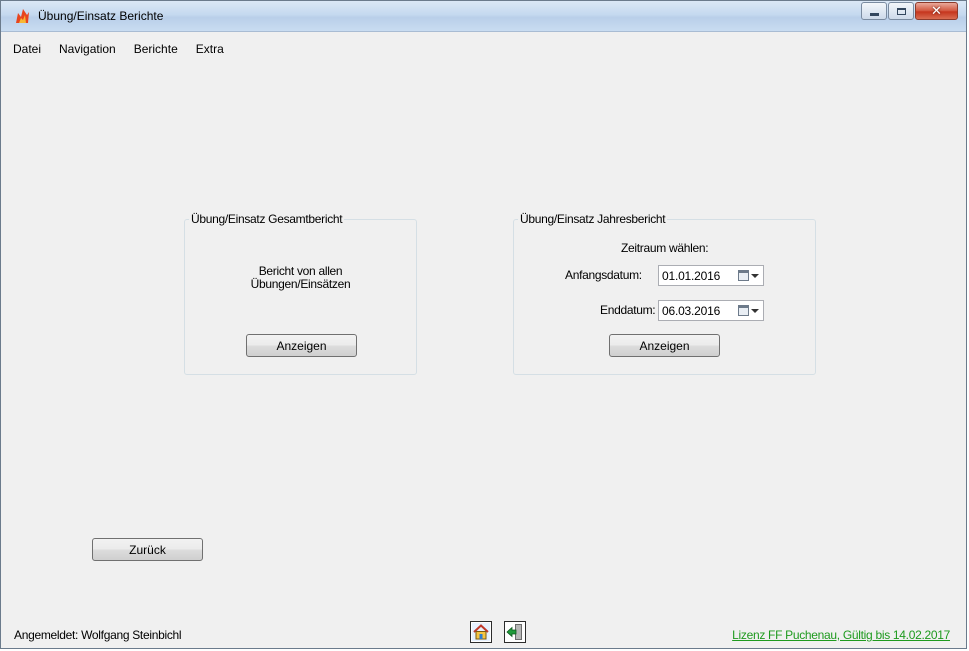 The image size is (969, 651). What do you see at coordinates (87, 49) in the screenshot?
I see `menu-navigation: Navigation` at bounding box center [87, 49].